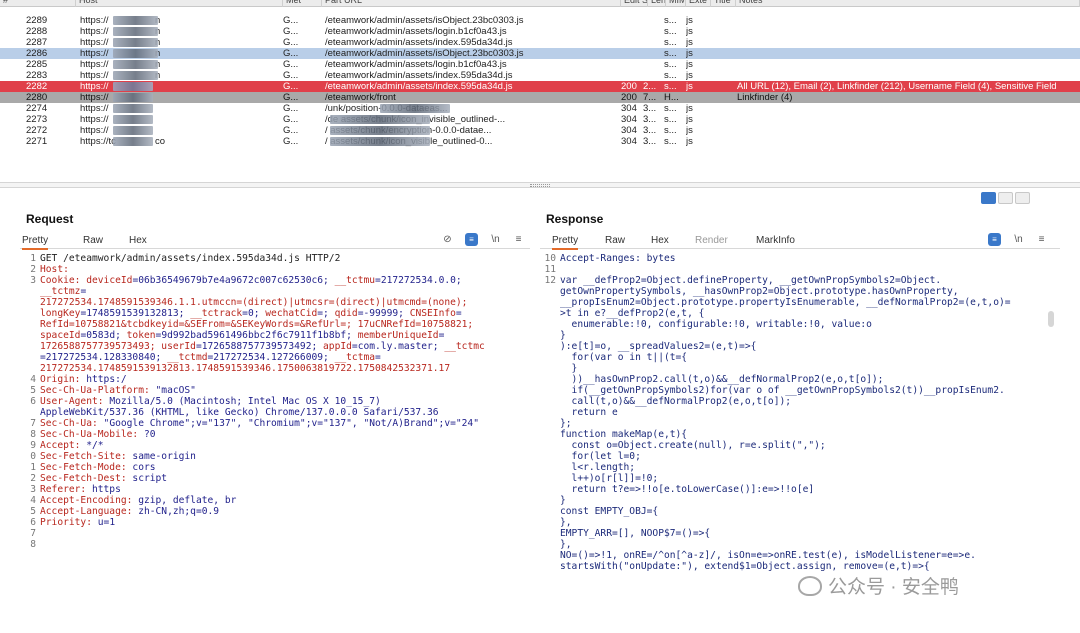 Image resolution: width=1080 pixels, height=633 pixels. I want to click on request-tab-raw: Raw, so click(93, 240).